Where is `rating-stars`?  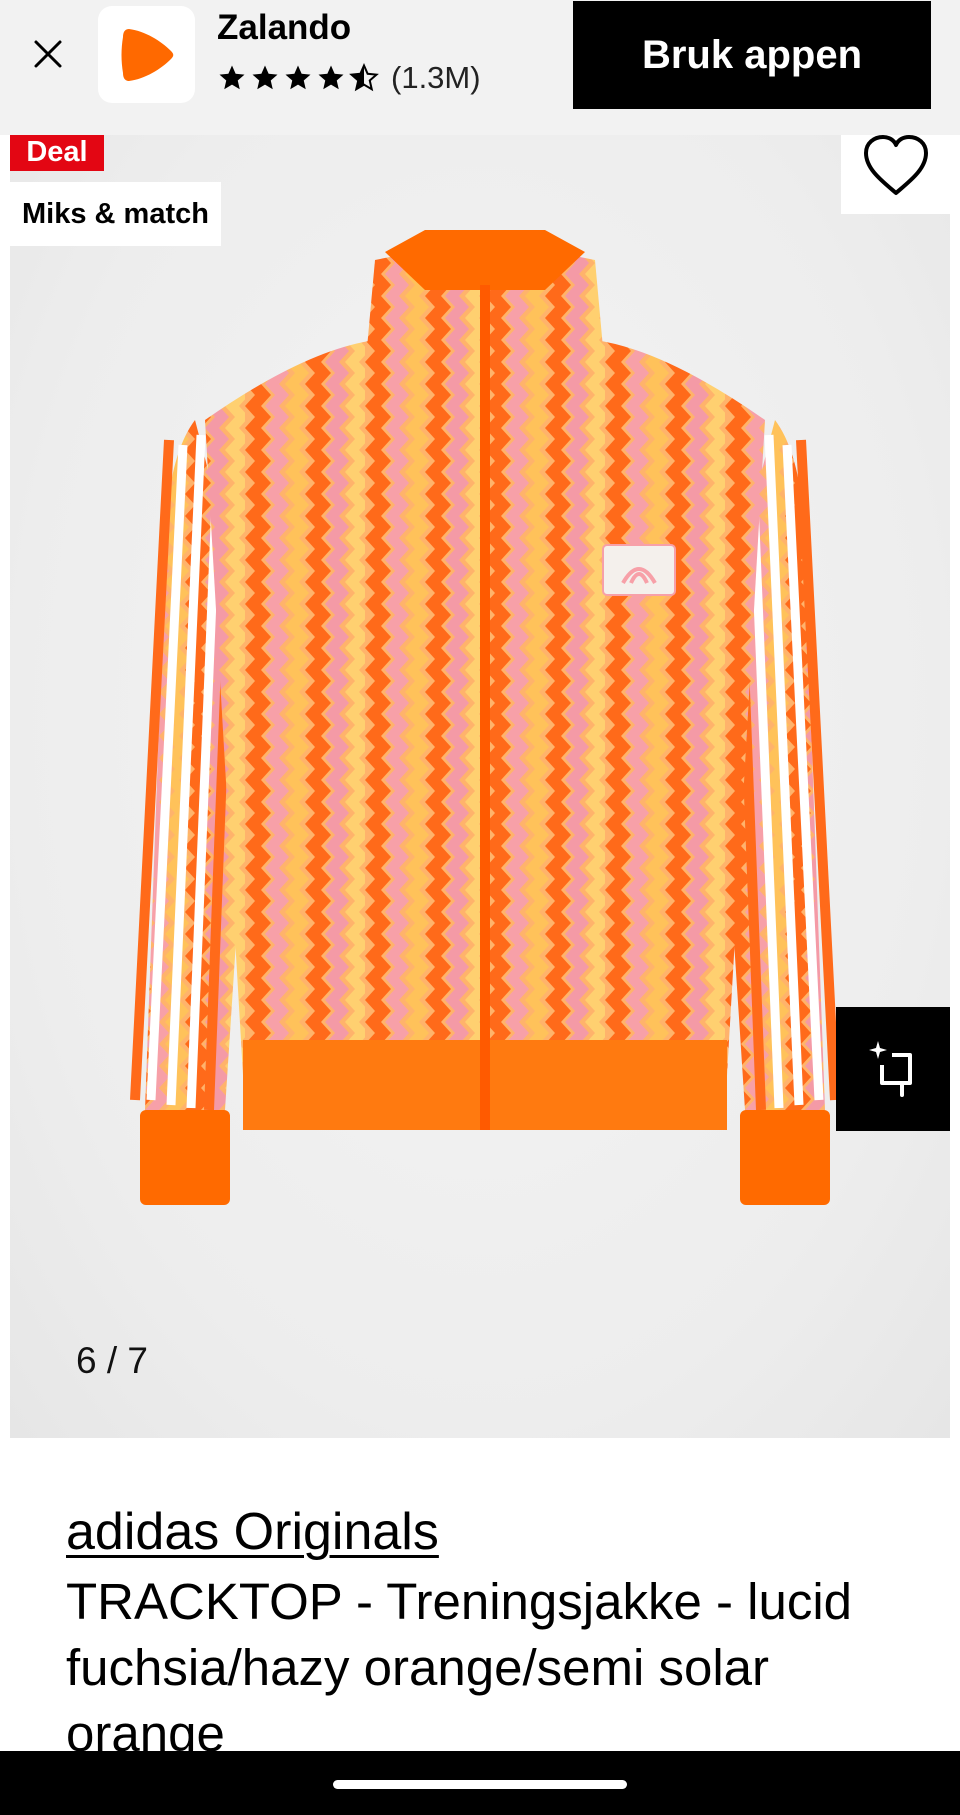 rating-stars is located at coordinates (299, 78).